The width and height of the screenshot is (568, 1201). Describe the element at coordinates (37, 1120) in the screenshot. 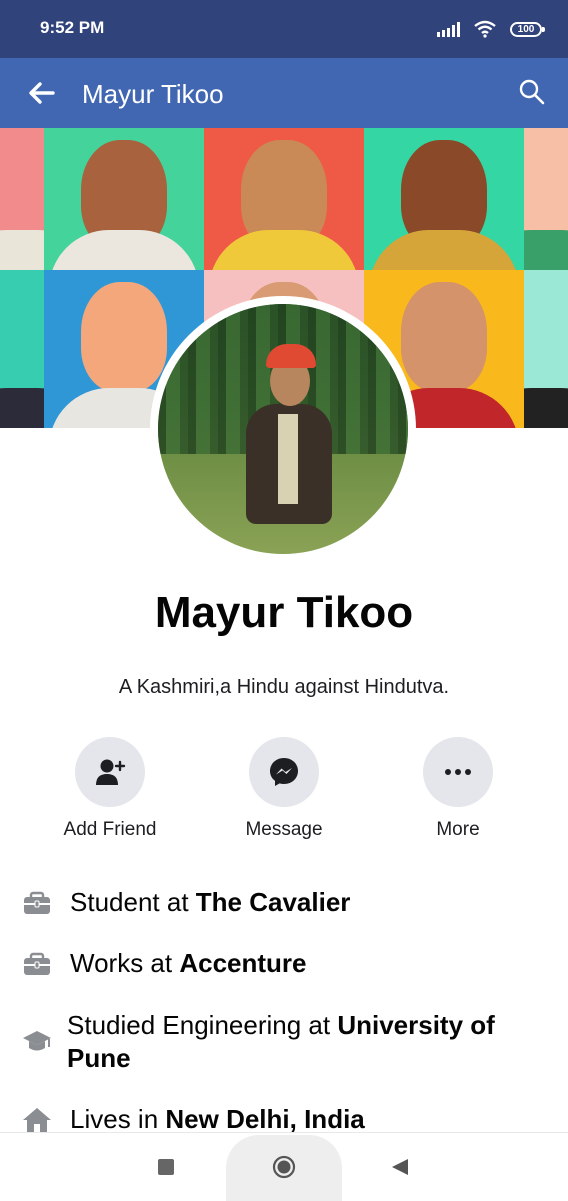

I see `home-icon` at that location.